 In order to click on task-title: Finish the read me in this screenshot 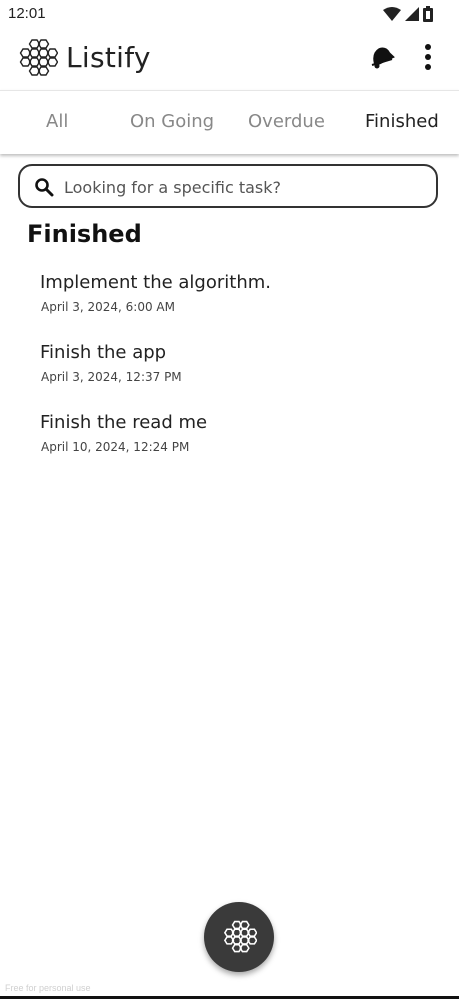, I will do `click(124, 422)`.